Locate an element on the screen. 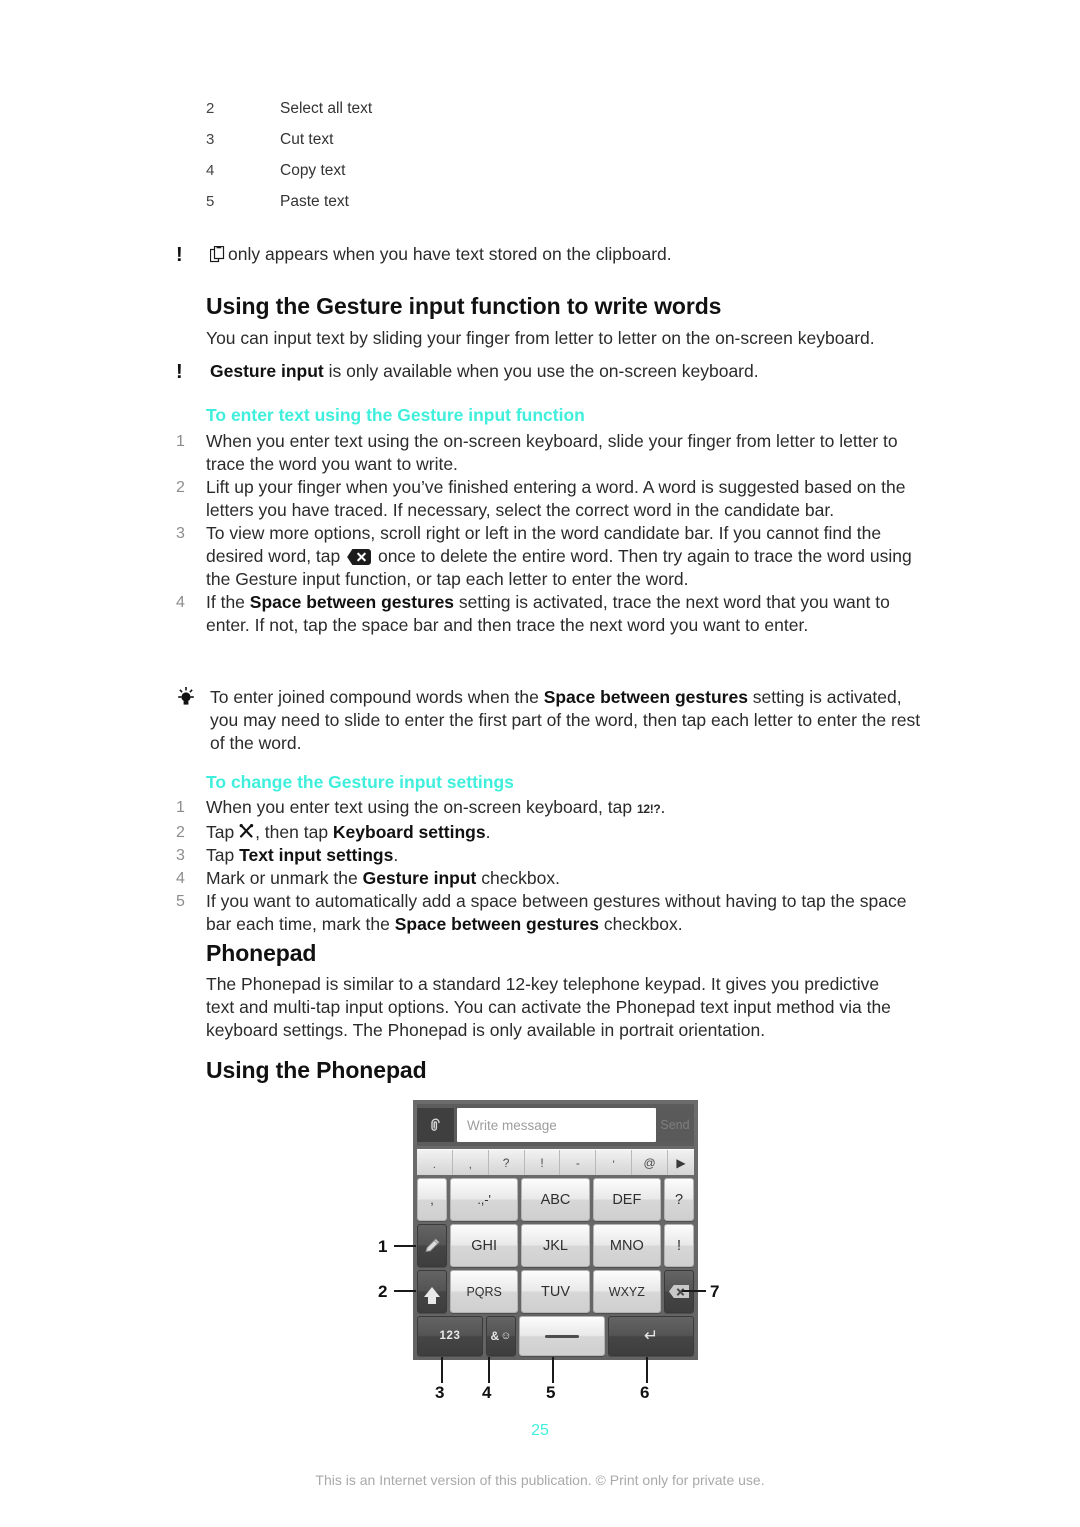 The width and height of the screenshot is (1080, 1527). numeric-mode-key: 123 is located at coordinates (450, 1336).